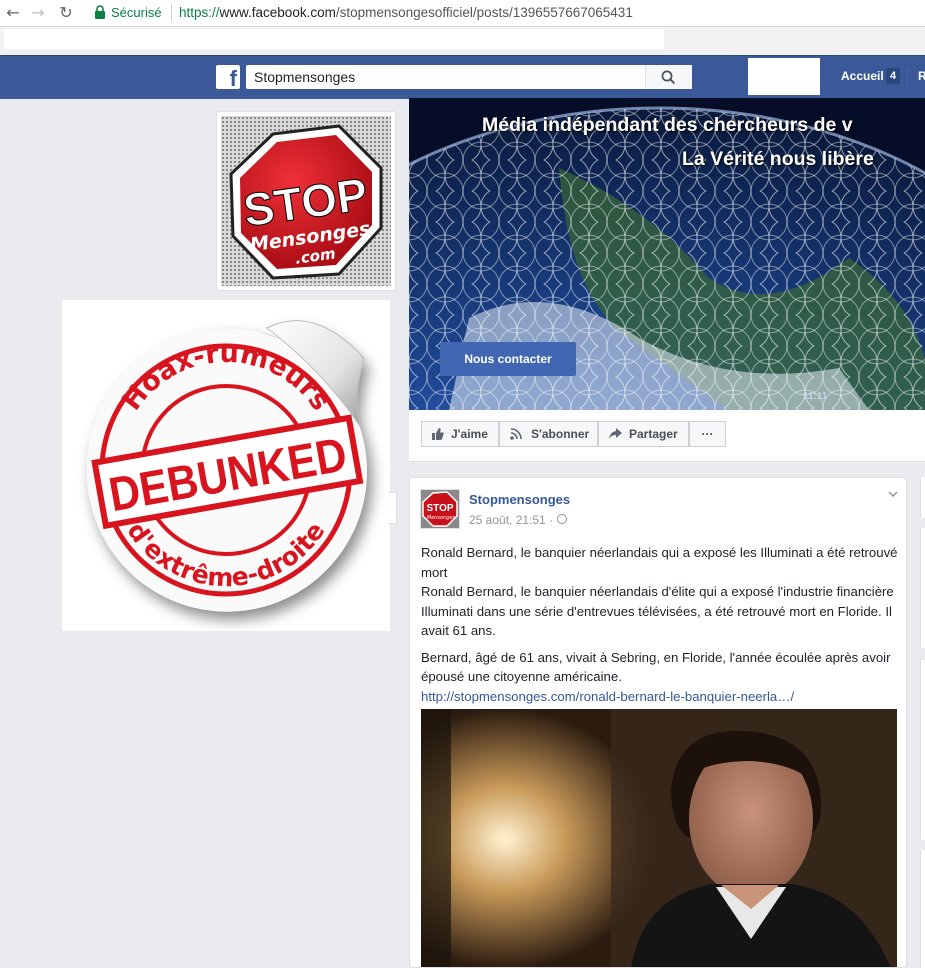  I want to click on share-label: Partager, so click(653, 434).